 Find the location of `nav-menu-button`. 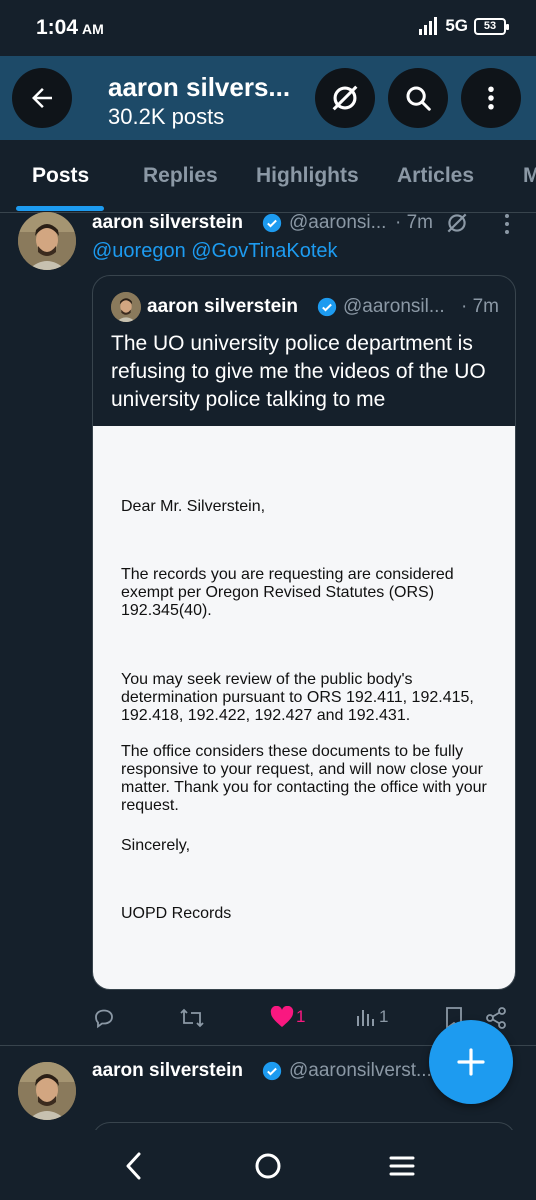

nav-menu-button is located at coordinates (402, 1166).